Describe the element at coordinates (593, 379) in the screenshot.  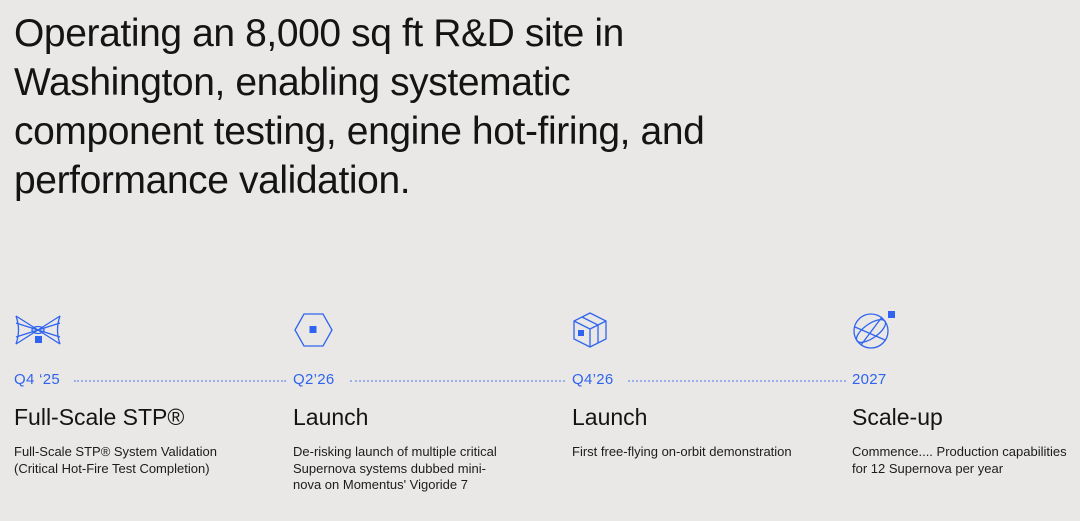
I see `milestone-date: Q4’26` at that location.